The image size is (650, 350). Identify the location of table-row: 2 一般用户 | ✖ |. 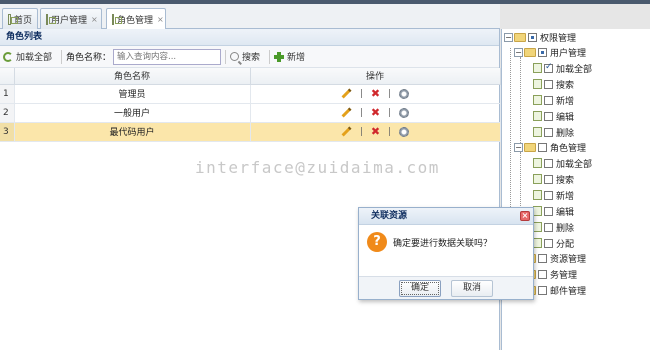
(250, 113).